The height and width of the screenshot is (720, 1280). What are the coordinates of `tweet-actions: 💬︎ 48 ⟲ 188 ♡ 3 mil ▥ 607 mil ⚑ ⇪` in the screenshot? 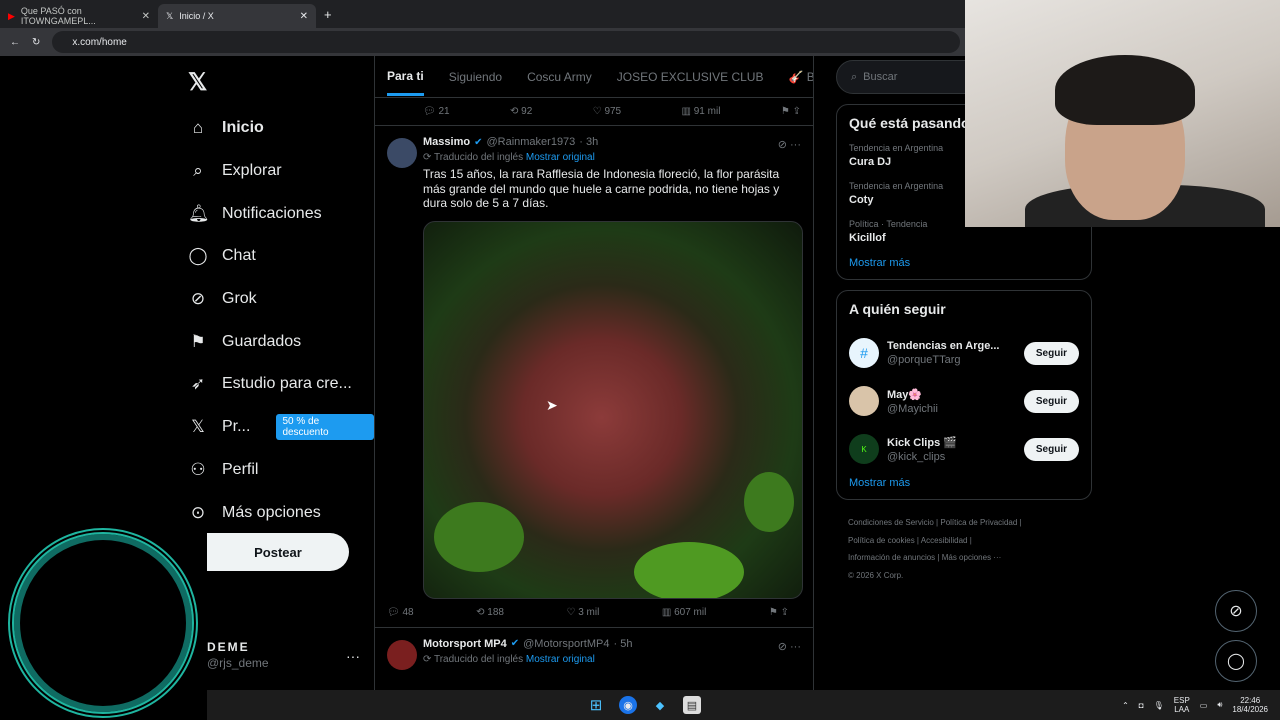 It's located at (594, 613).